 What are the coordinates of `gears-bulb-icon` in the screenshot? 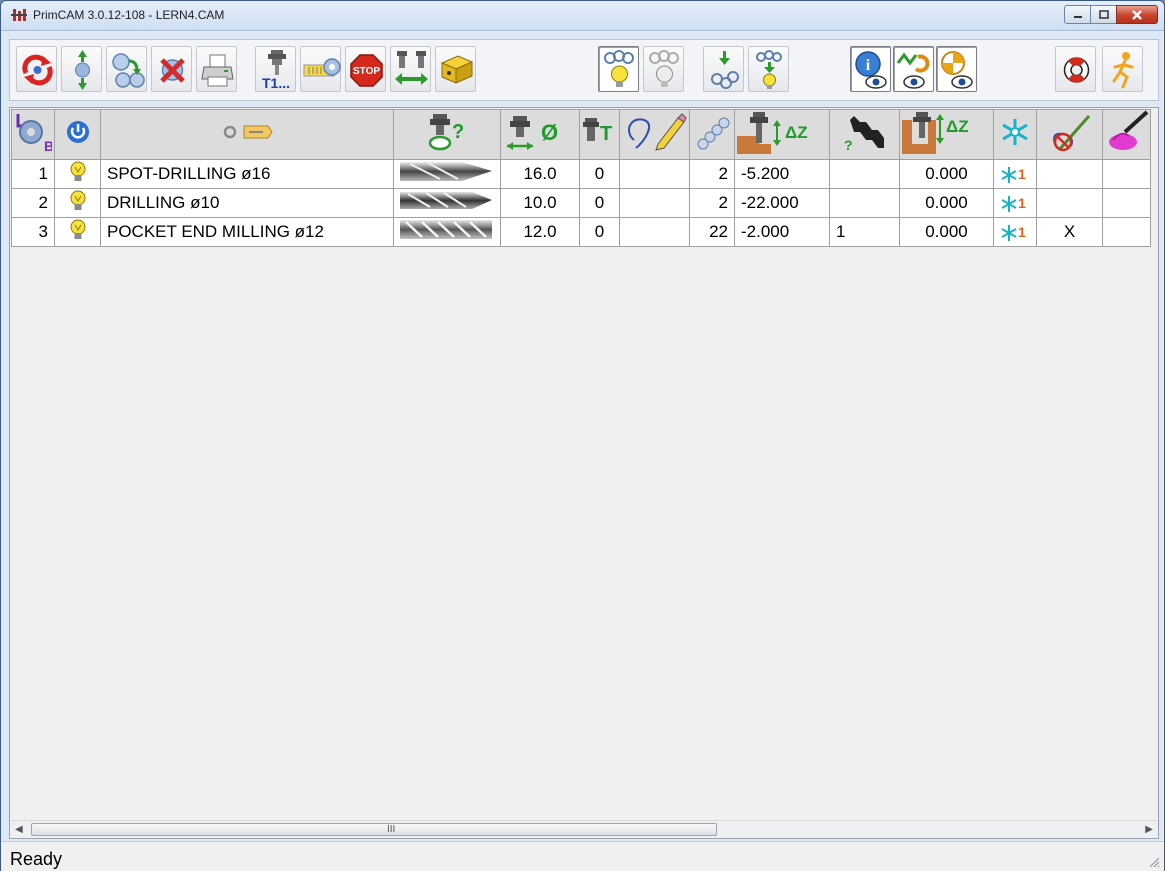 It's located at (769, 69).